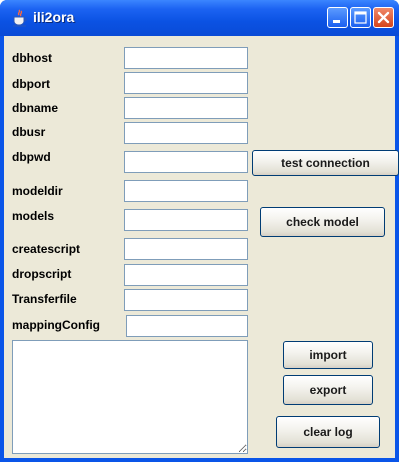 This screenshot has width=399, height=462. I want to click on modeldir-label: modeldir, so click(37, 191).